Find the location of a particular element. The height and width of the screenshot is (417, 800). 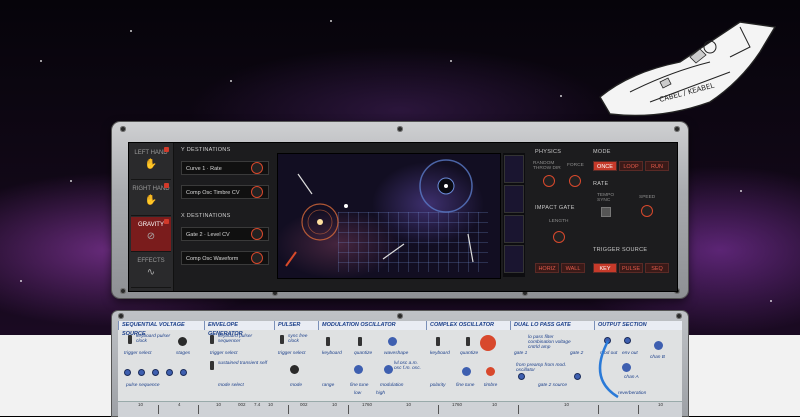

force-knob is located at coordinates (575, 181).